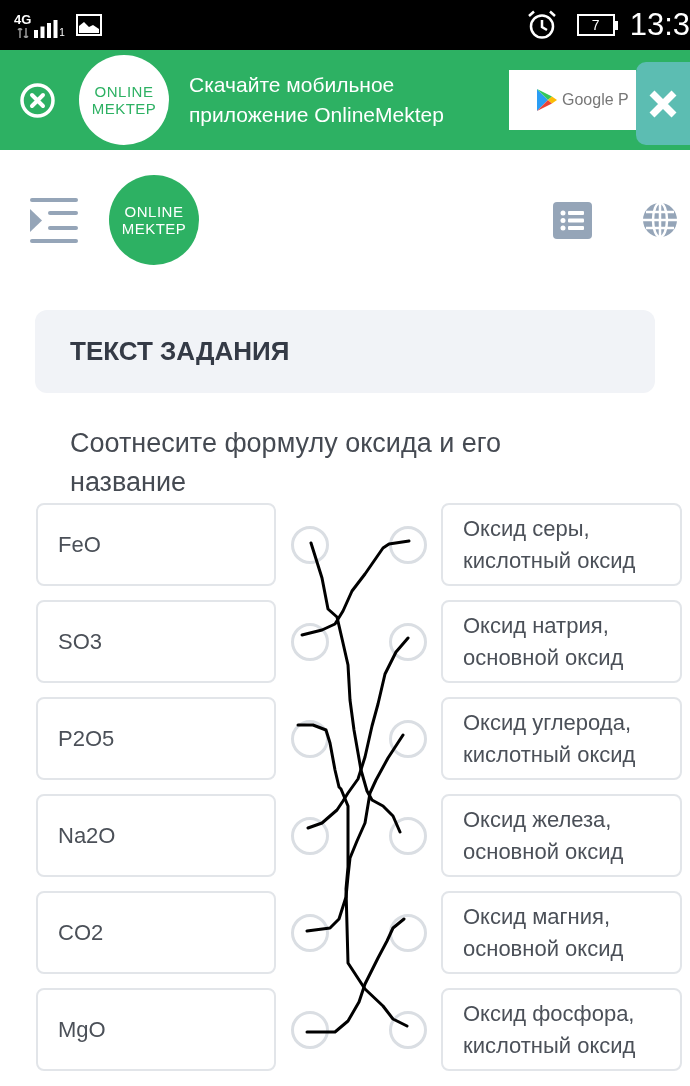 This screenshot has height=1086, width=690. What do you see at coordinates (660, 220) in the screenshot?
I see `globe-icon` at bounding box center [660, 220].